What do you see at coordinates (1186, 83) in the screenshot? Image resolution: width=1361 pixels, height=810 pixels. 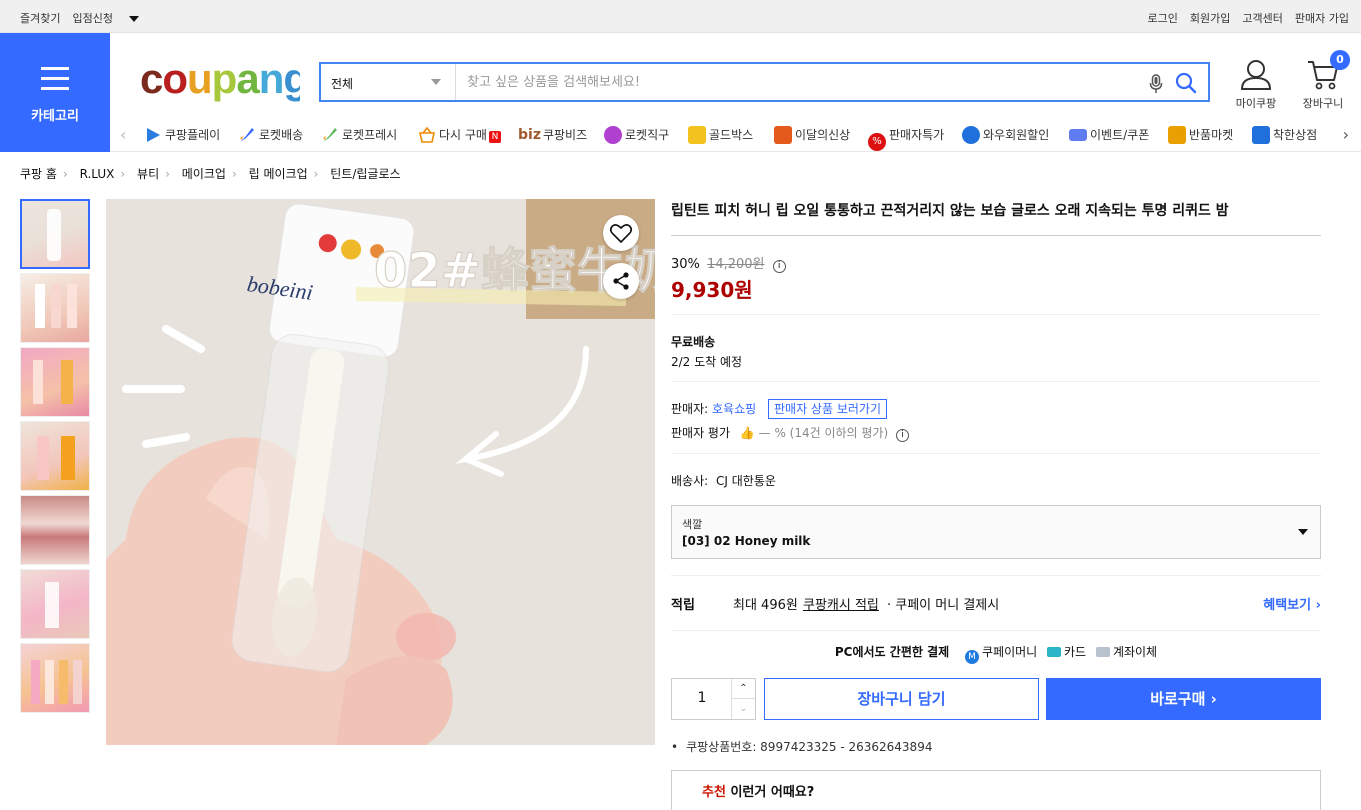 I see `search-icon` at bounding box center [1186, 83].